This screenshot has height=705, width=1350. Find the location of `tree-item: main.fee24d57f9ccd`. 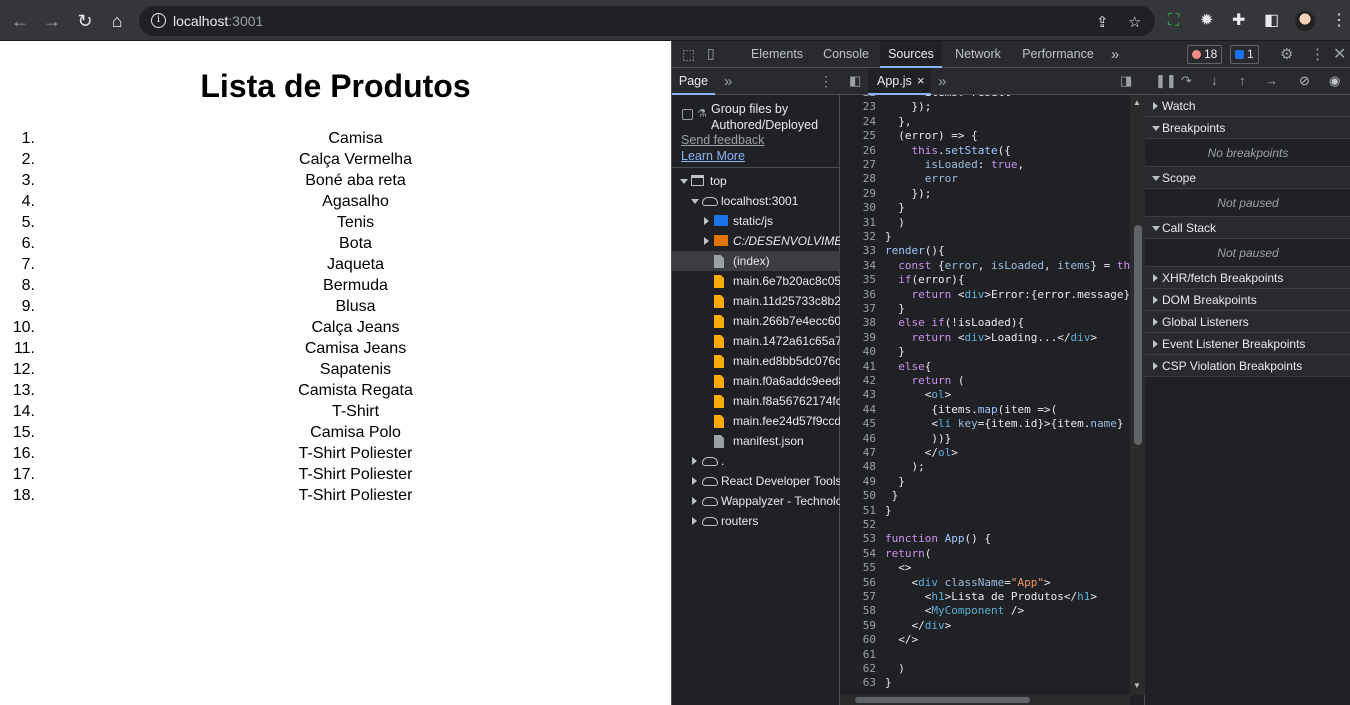

tree-item: main.fee24d57f9ccd is located at coordinates (756, 421).